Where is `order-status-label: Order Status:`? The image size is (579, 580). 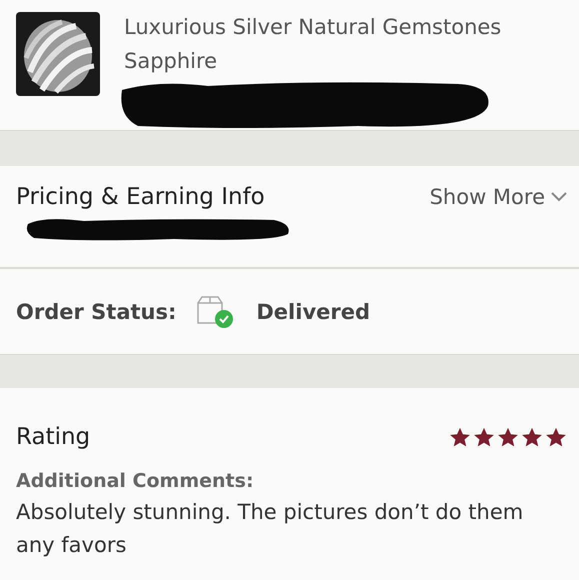
order-status-label: Order Status: is located at coordinates (96, 312).